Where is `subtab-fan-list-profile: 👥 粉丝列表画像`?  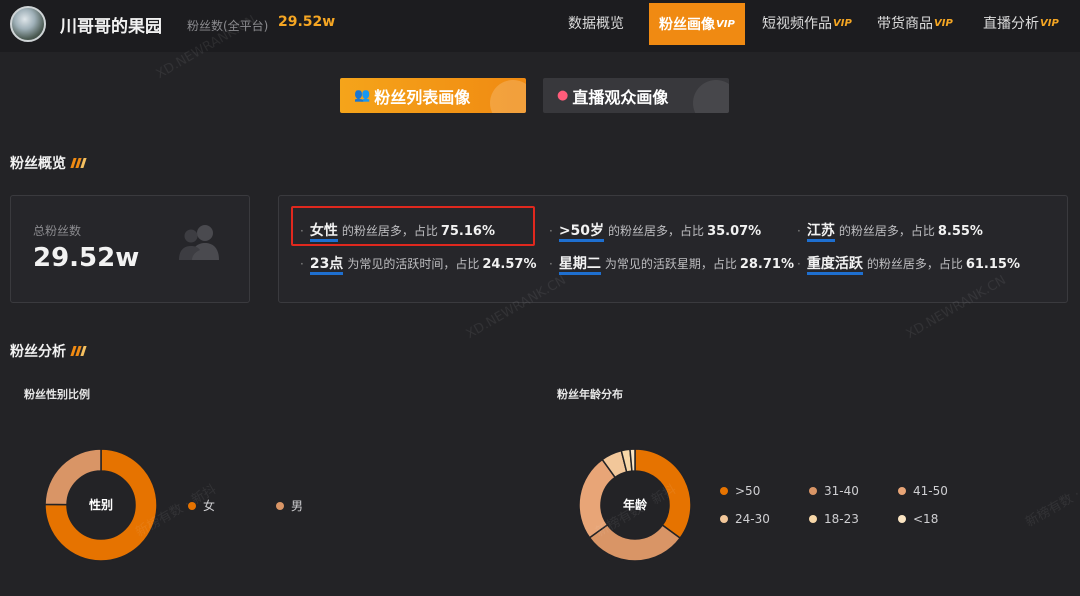
subtab-fan-list-profile: 👥 粉丝列表画像 is located at coordinates (433, 95).